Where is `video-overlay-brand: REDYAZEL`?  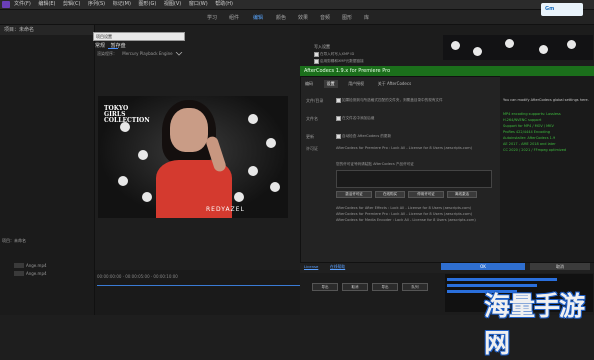
video-overlay-brand: REDYAZEL is located at coordinates (225, 209).